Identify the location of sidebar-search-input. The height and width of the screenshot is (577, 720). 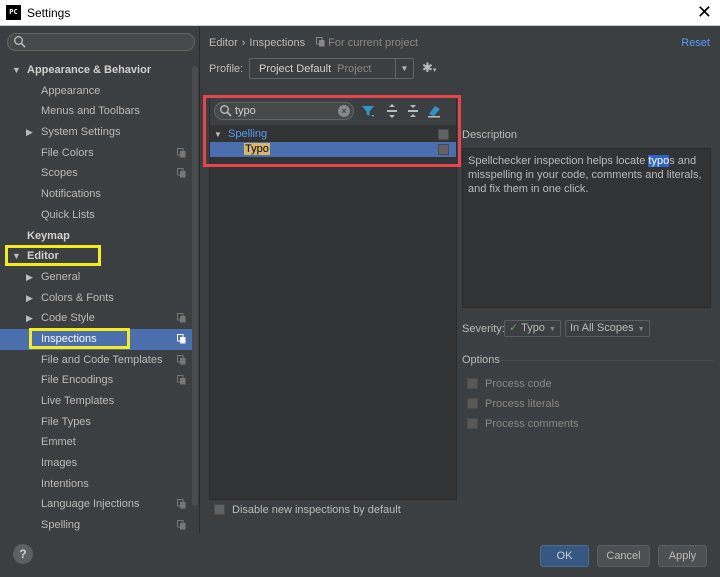
(101, 42).